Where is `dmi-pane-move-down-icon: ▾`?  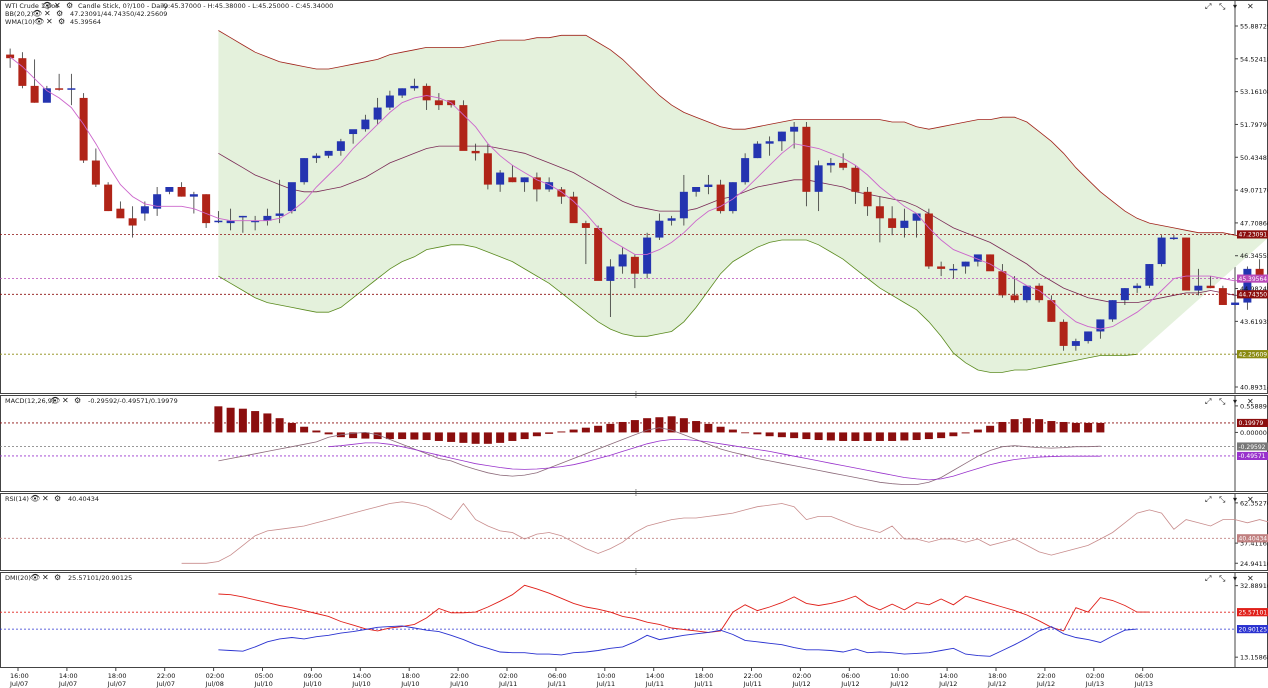 dmi-pane-move-down-icon: ▾ is located at coordinates (1235, 578).